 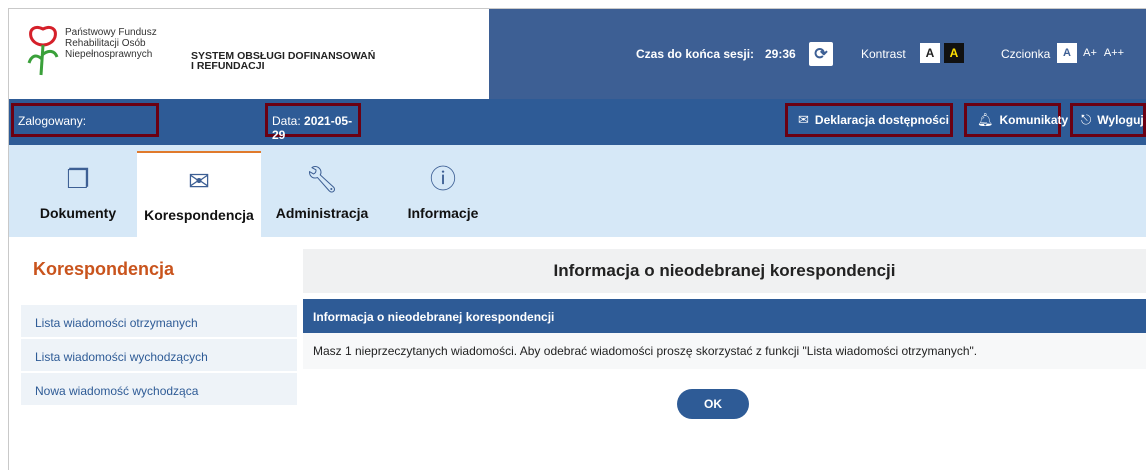 I want to click on tab-administration: 🔧︎ Administracja, so click(x=322, y=194).